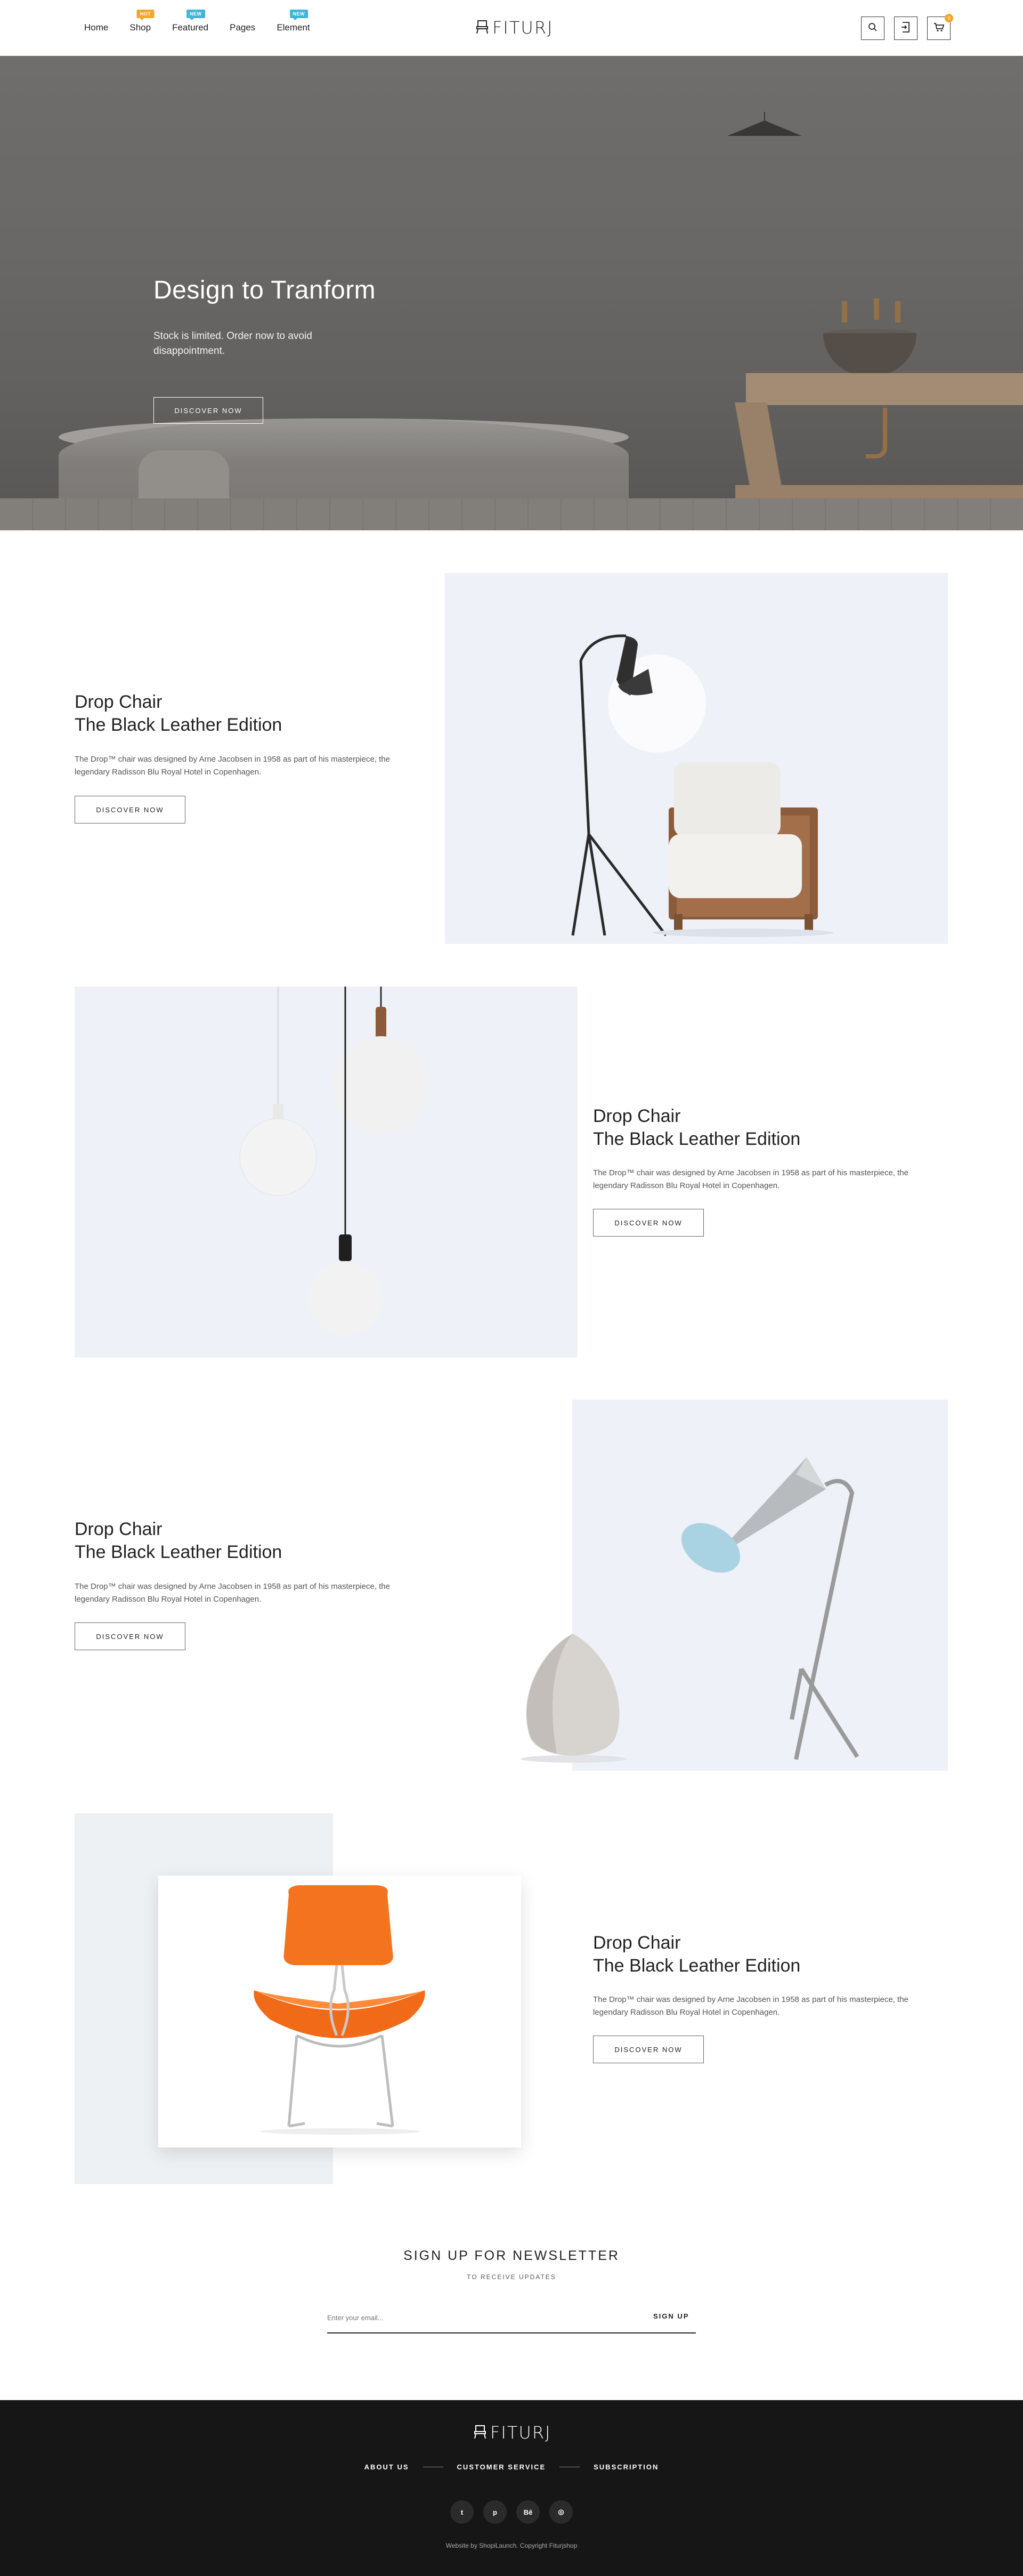 The height and width of the screenshot is (2576, 1023). I want to click on cart-icon, so click(939, 29).